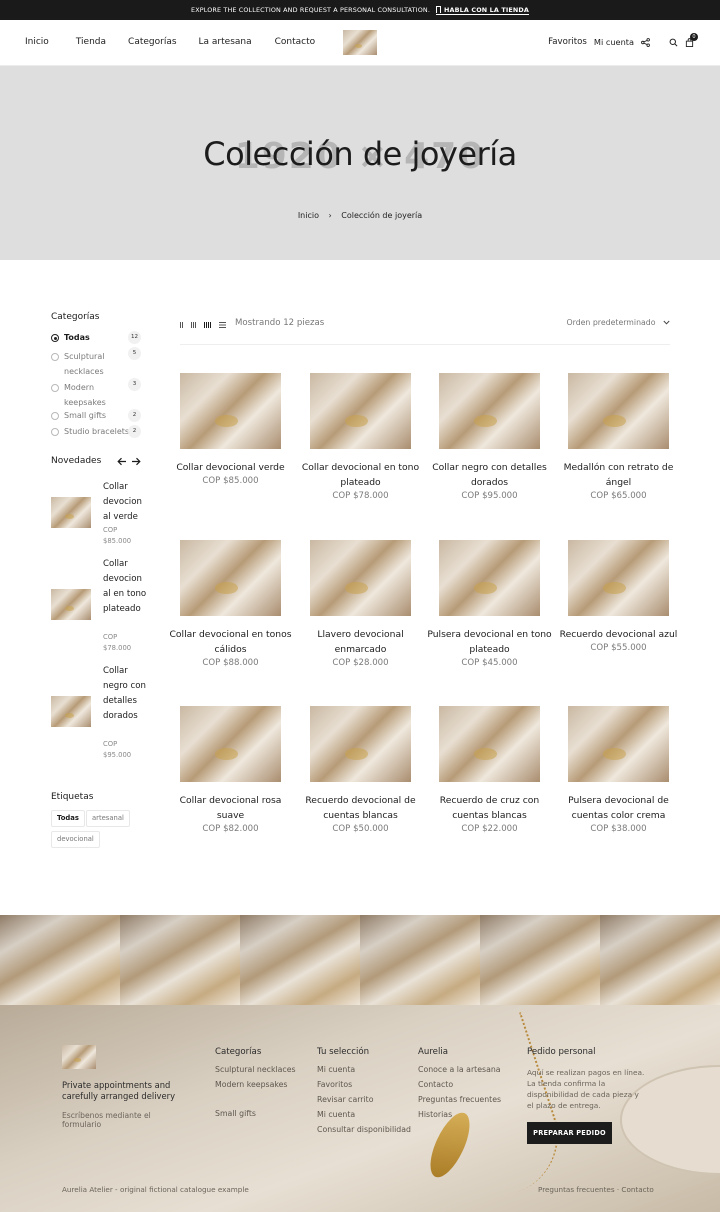 The width and height of the screenshot is (720, 1212). Describe the element at coordinates (364, 1129) in the screenshot. I see `footer-link: Consultar disponibilidad` at that location.